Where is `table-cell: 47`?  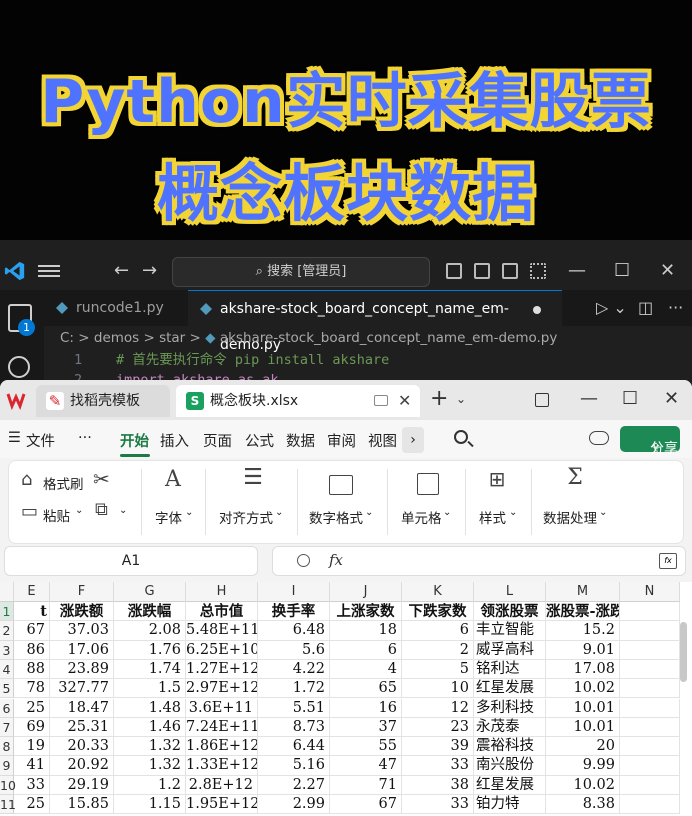 table-cell: 47 is located at coordinates (366, 766).